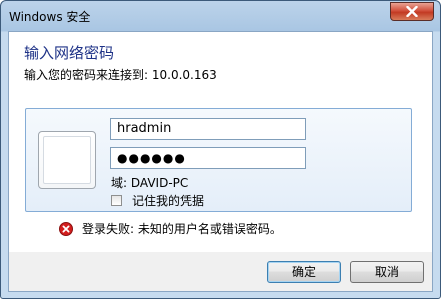  I want to click on error-text: 登录失败: 未知的用户名或错误密码。, so click(182, 229).